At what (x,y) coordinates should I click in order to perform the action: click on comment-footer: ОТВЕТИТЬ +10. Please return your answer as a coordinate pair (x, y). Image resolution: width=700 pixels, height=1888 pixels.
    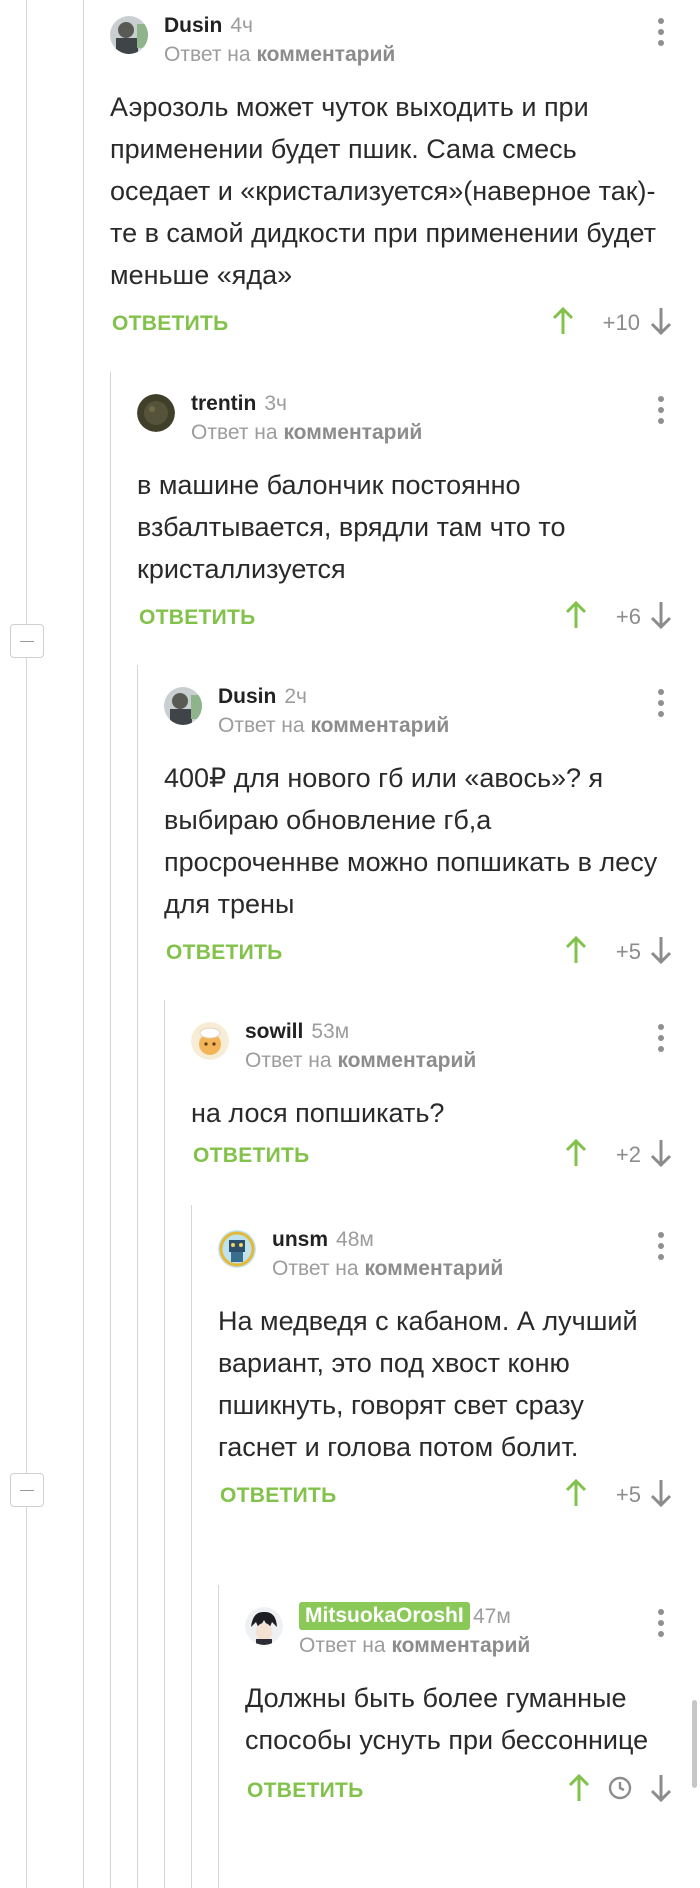
    Looking at the image, I should click on (395, 326).